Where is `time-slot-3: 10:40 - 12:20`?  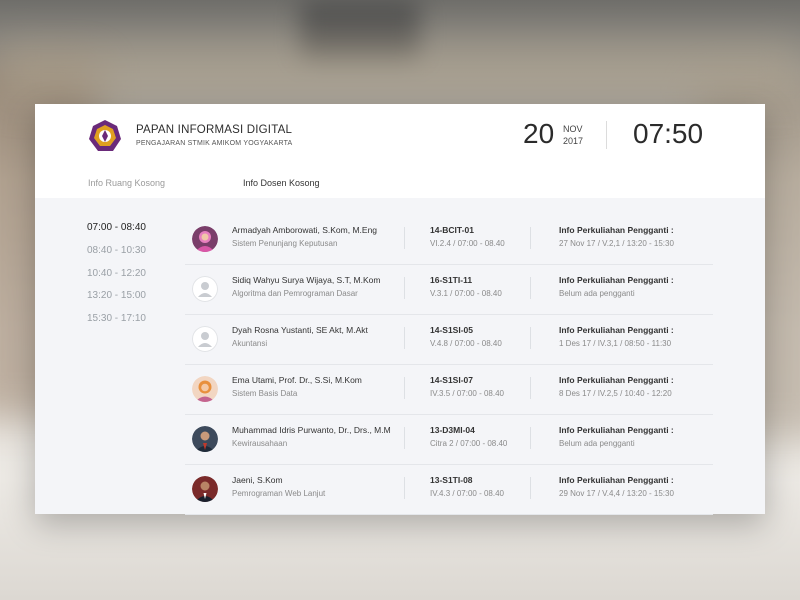 time-slot-3: 10:40 - 12:20 is located at coordinates (116, 279).